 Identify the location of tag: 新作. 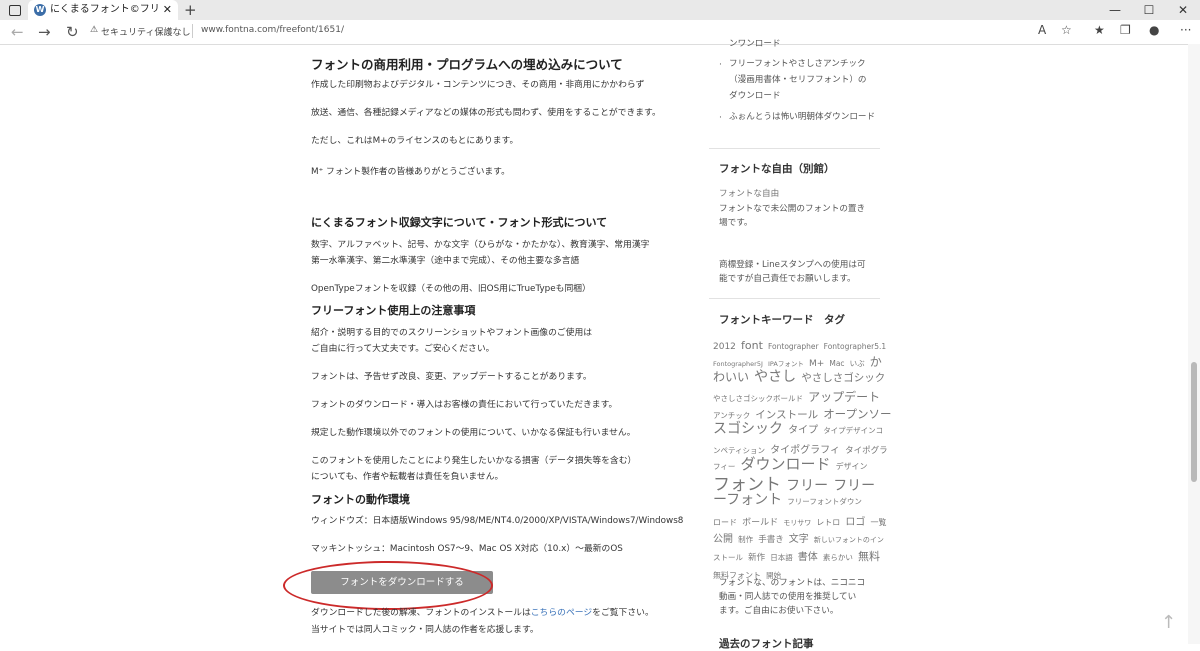
(756, 558).